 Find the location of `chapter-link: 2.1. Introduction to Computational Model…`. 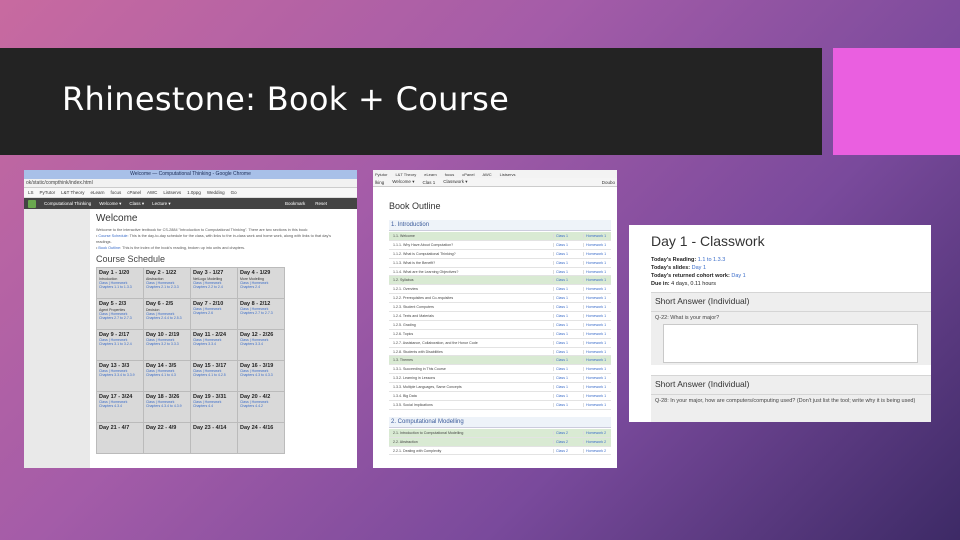

chapter-link: 2.1. Introduction to Computational Model… is located at coordinates (471, 433).